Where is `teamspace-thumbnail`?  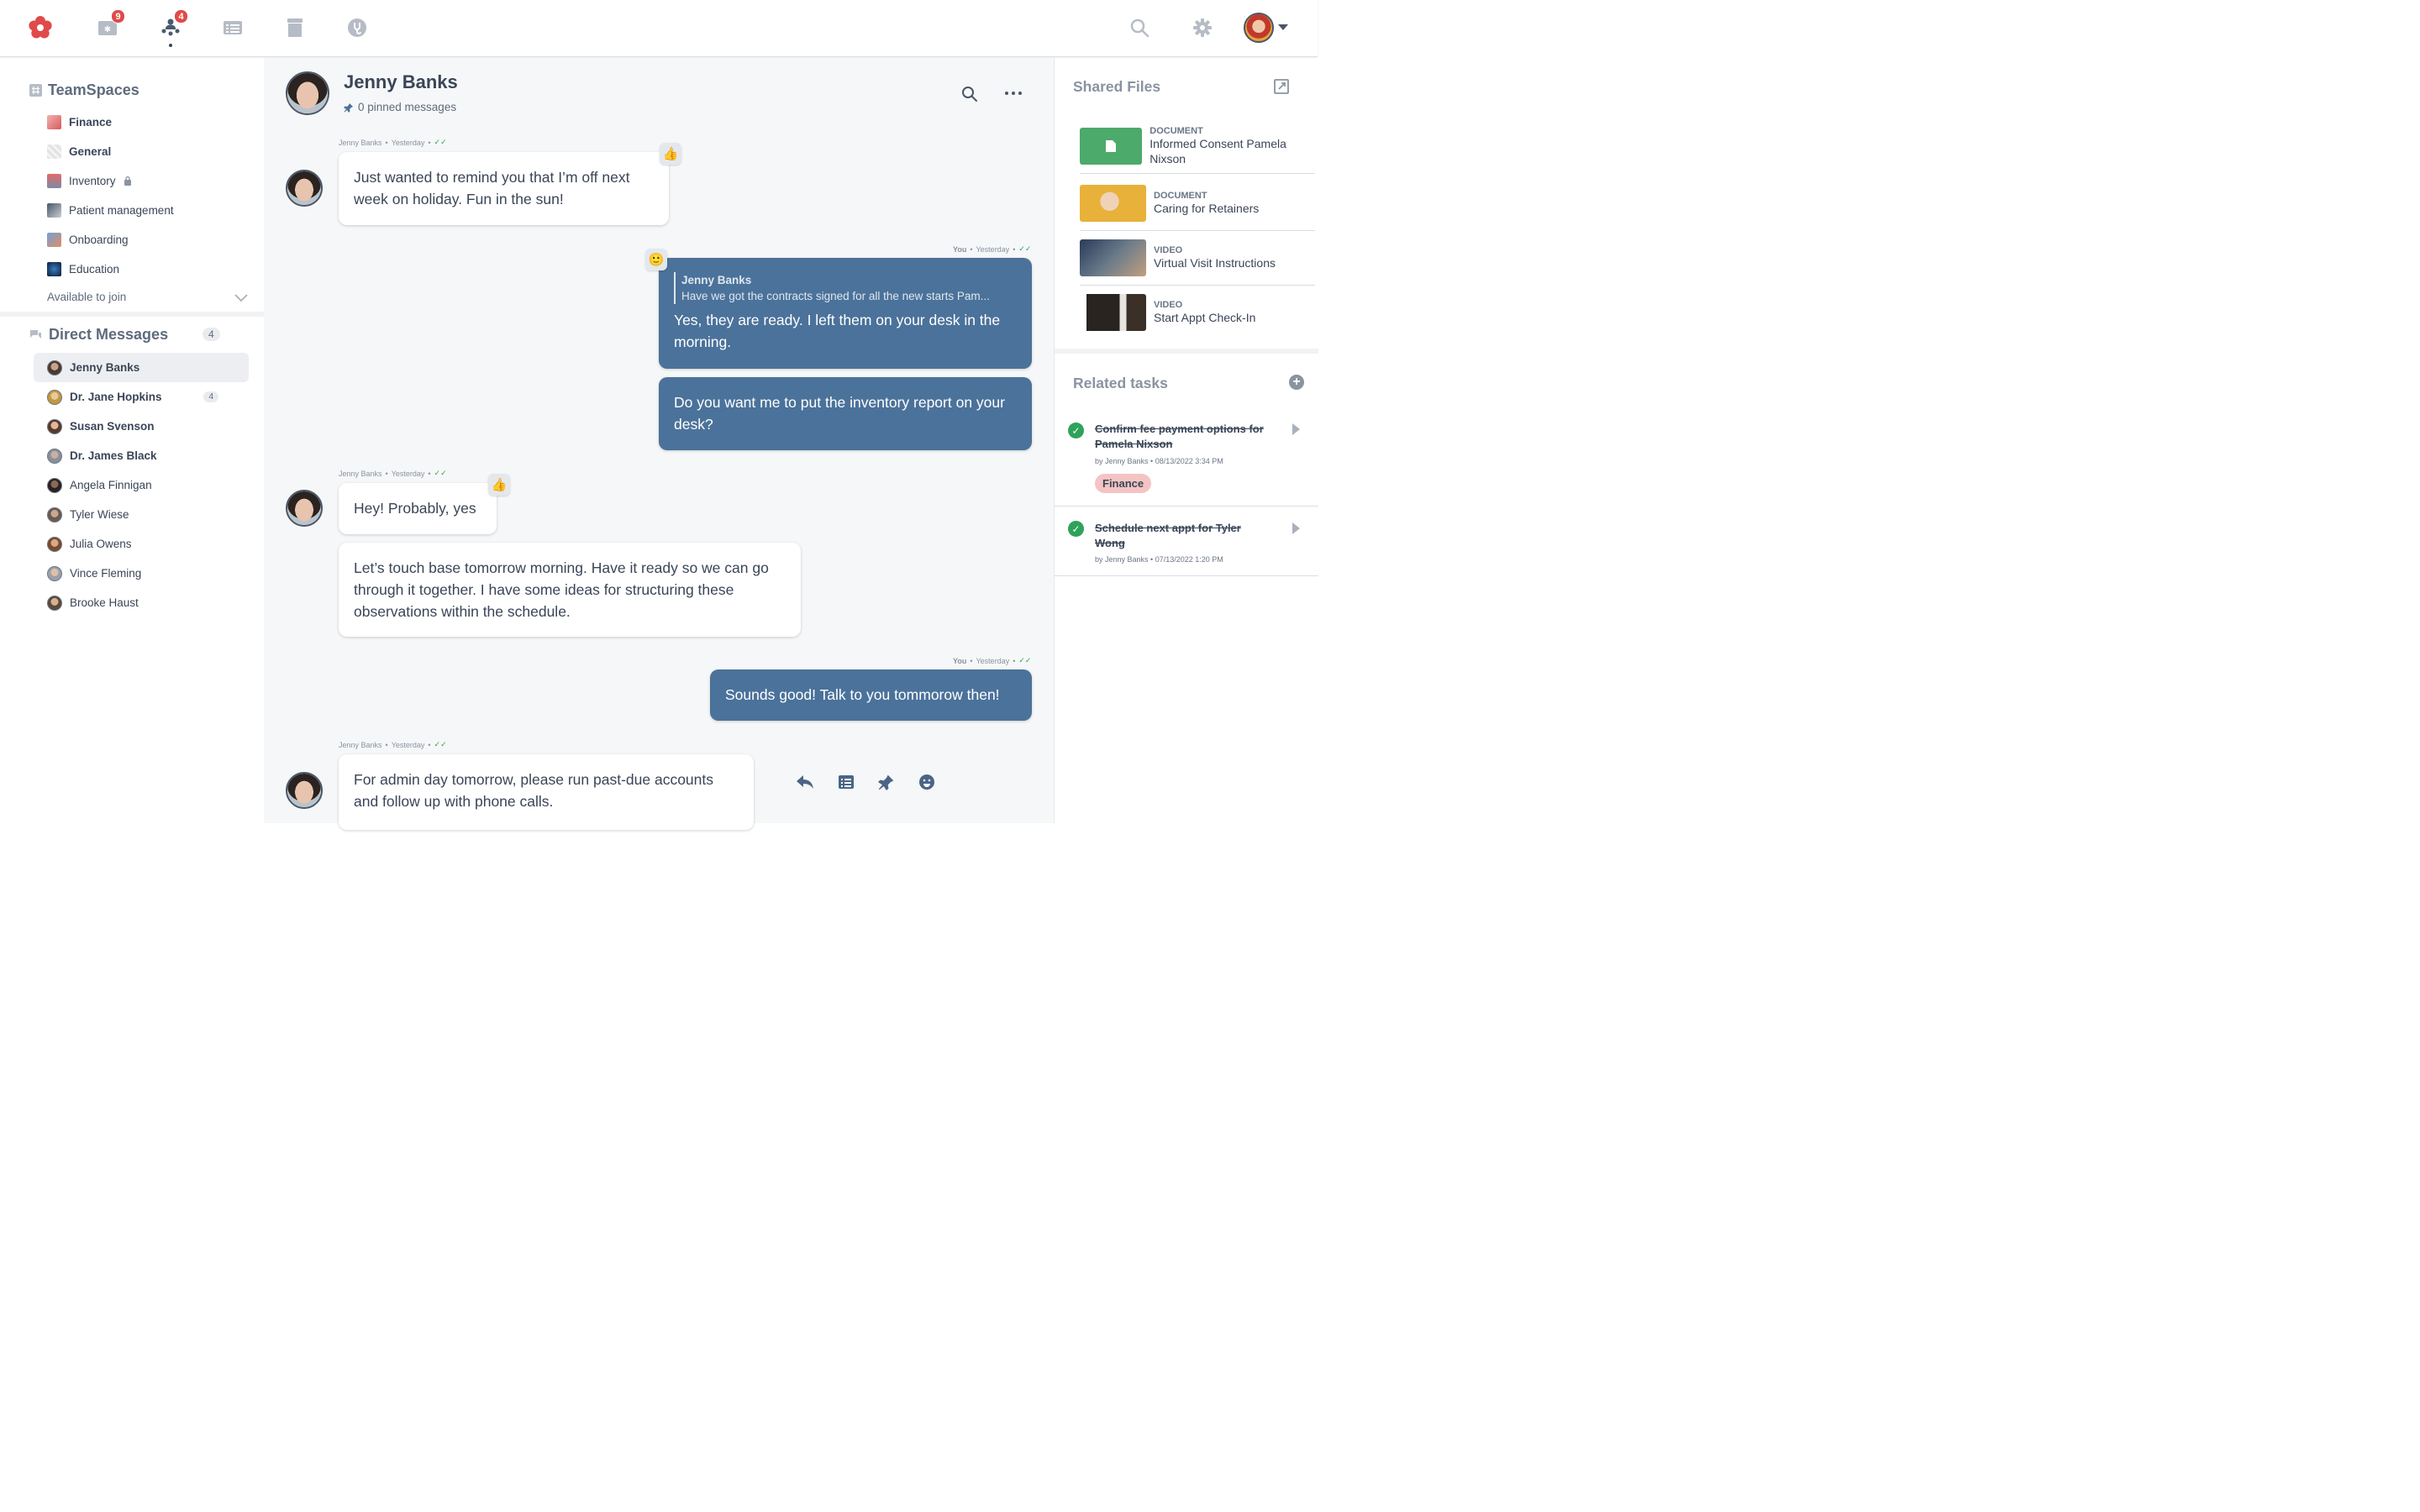 teamspace-thumbnail is located at coordinates (54, 151).